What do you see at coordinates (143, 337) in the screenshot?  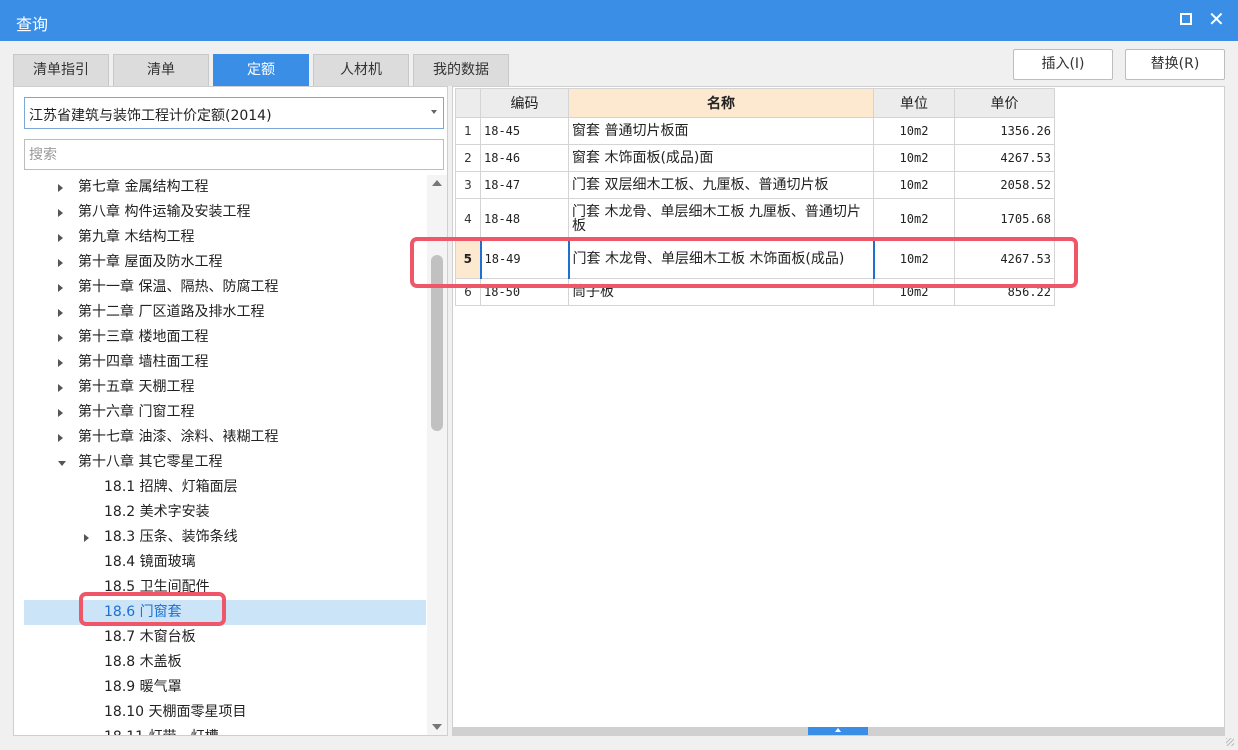 I see `tree-item-label: 第十三章 楼地面工程` at bounding box center [143, 337].